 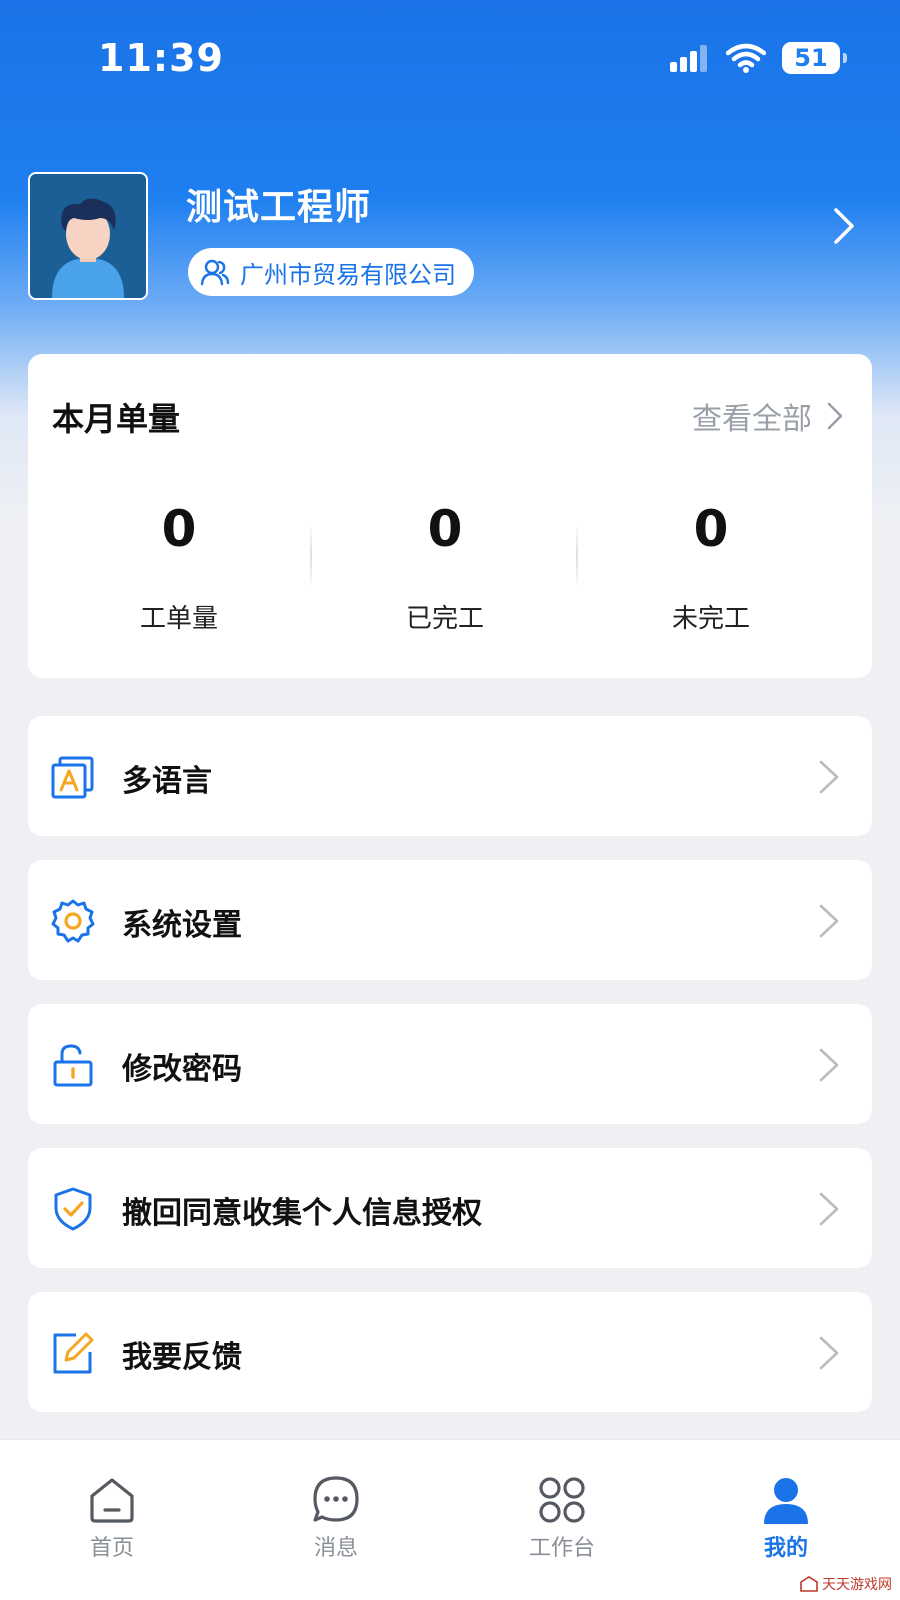 What do you see at coordinates (279, 207) in the screenshot?
I see `user-name: 测试工程师` at bounding box center [279, 207].